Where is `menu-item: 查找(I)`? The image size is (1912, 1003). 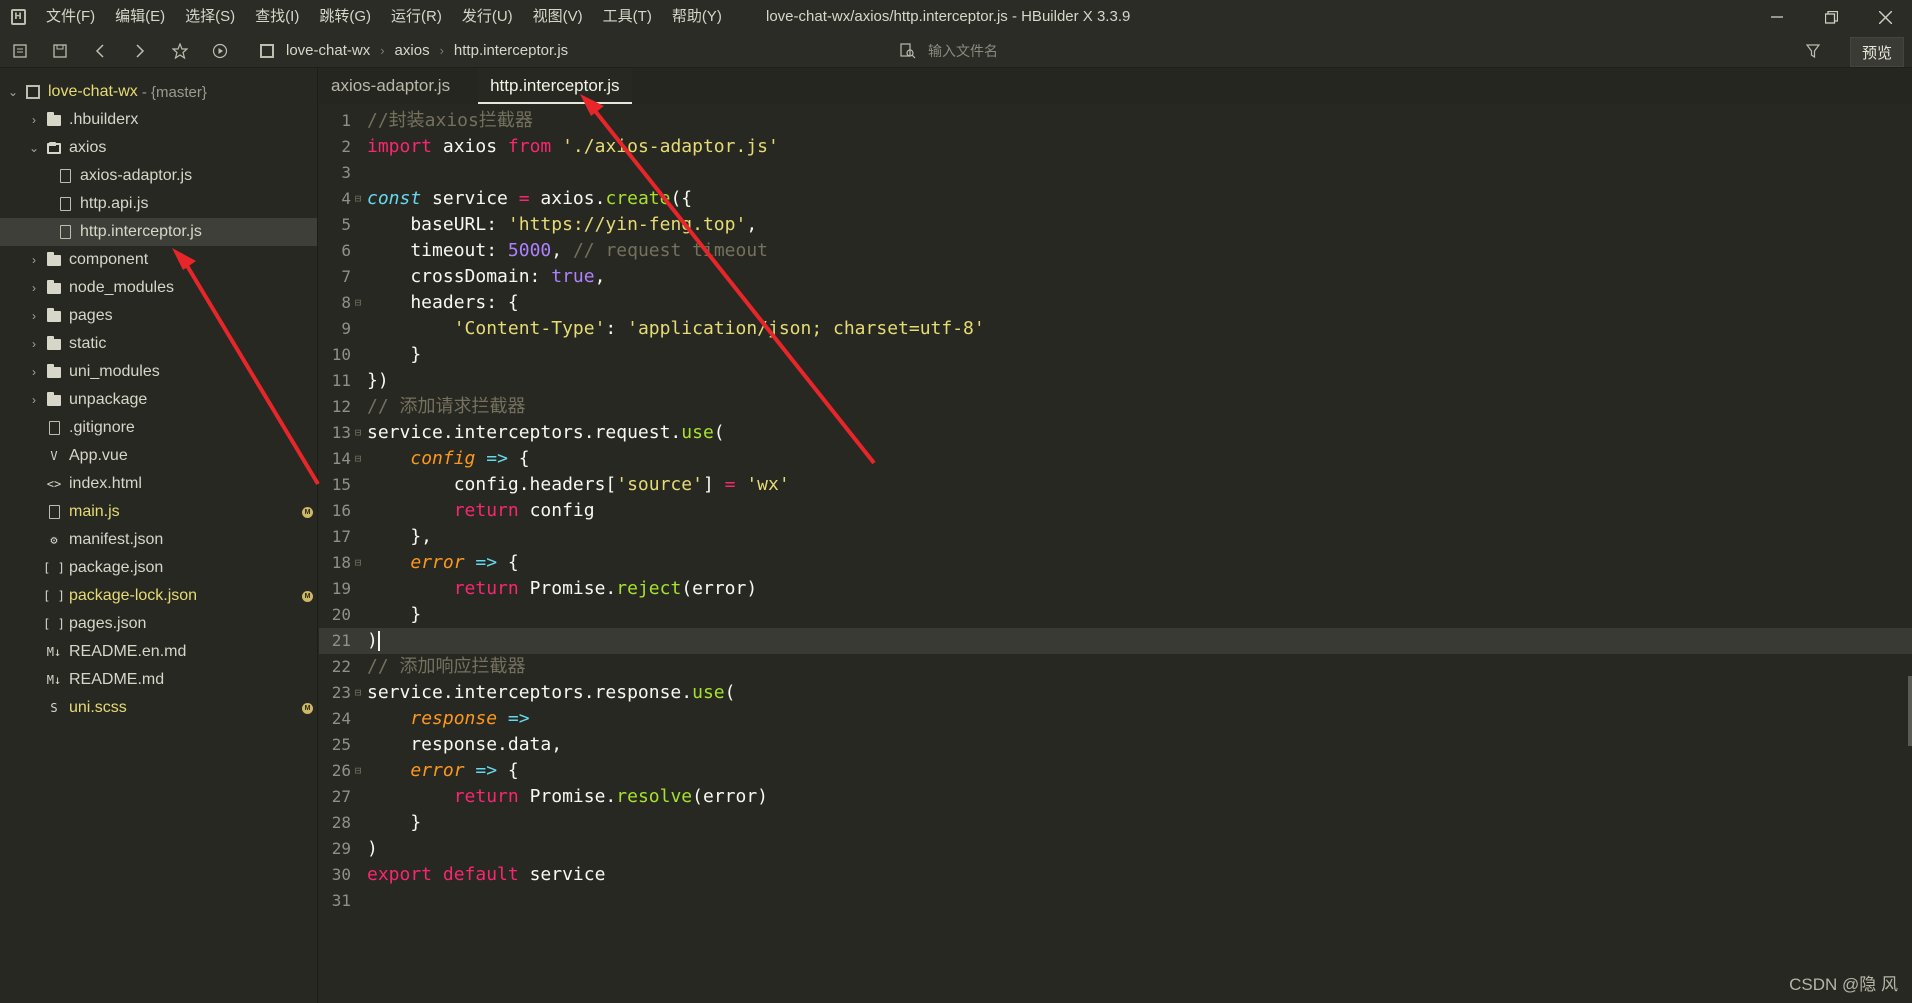 menu-item: 查找(I) is located at coordinates (277, 17).